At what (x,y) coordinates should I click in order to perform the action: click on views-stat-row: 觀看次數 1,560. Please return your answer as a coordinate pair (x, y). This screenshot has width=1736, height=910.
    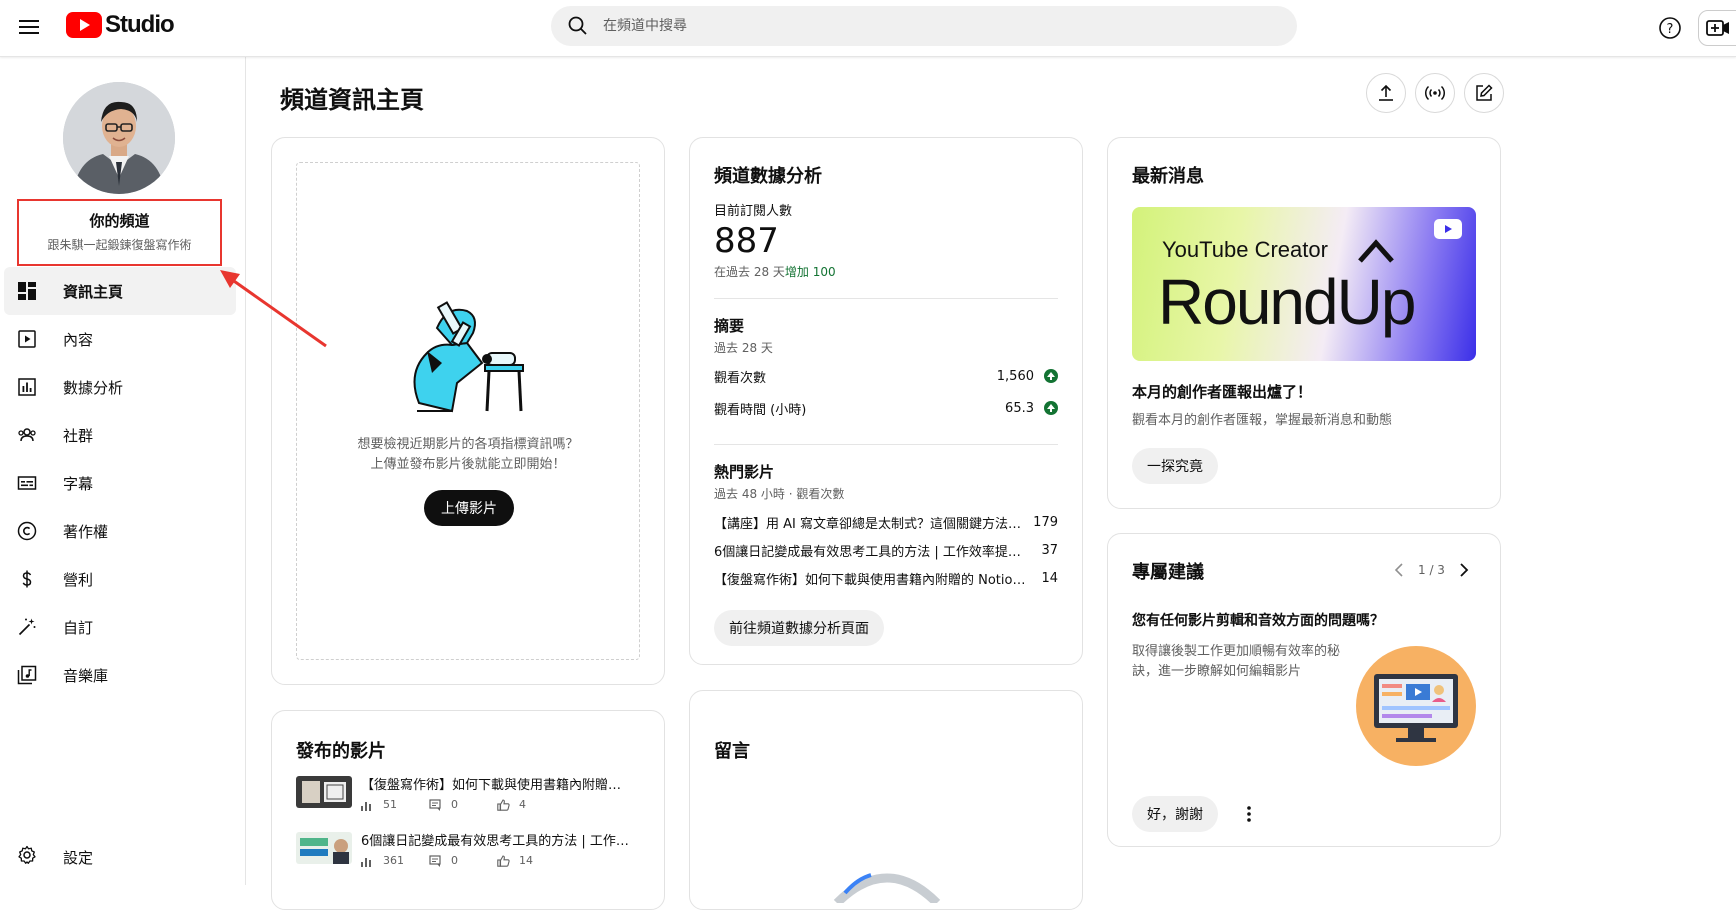
    Looking at the image, I should click on (886, 376).